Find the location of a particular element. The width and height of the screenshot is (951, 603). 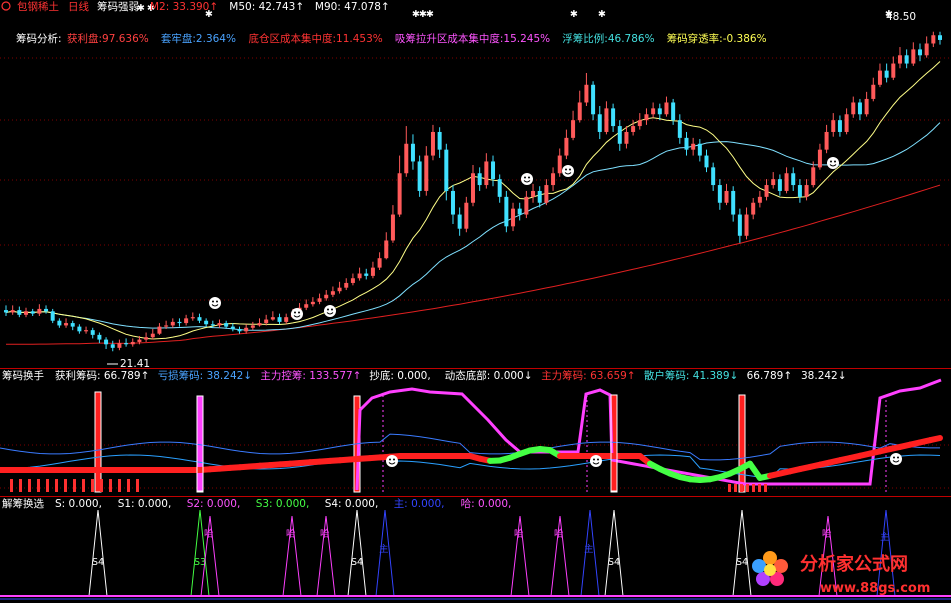

analysis-item-0: 获利盘:97.636% is located at coordinates (108, 38).